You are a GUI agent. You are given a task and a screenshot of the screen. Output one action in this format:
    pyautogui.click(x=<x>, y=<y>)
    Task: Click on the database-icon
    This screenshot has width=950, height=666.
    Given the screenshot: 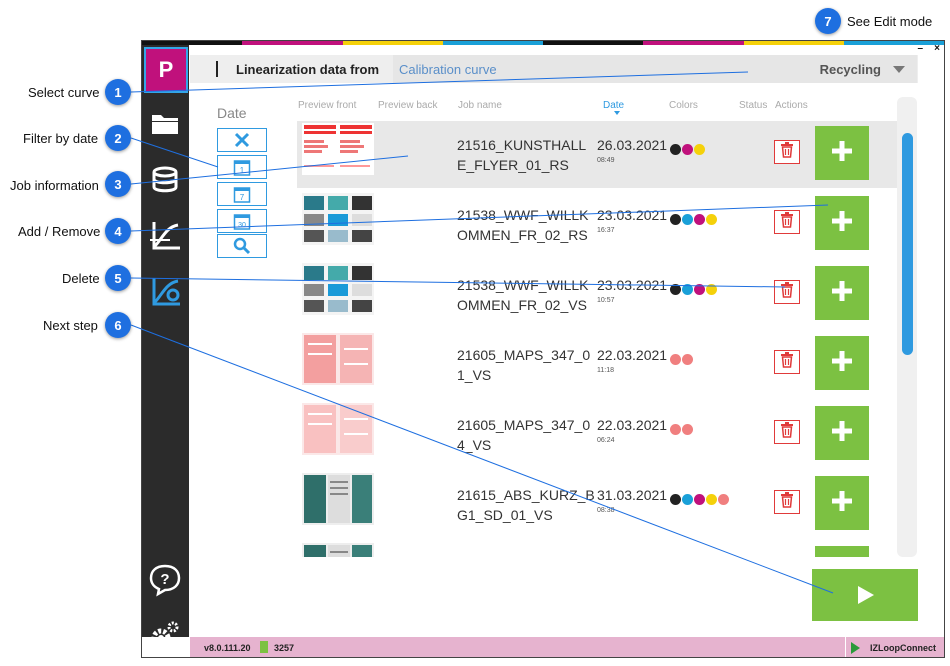 What is the action you would take?
    pyautogui.click(x=165, y=180)
    